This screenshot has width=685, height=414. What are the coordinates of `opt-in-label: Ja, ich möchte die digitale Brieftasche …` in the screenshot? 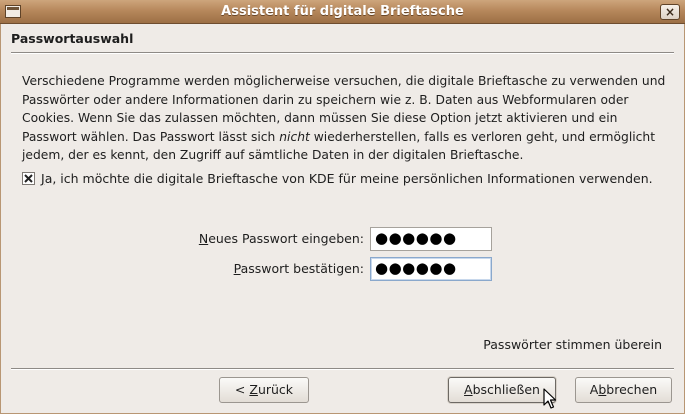 It's located at (347, 178).